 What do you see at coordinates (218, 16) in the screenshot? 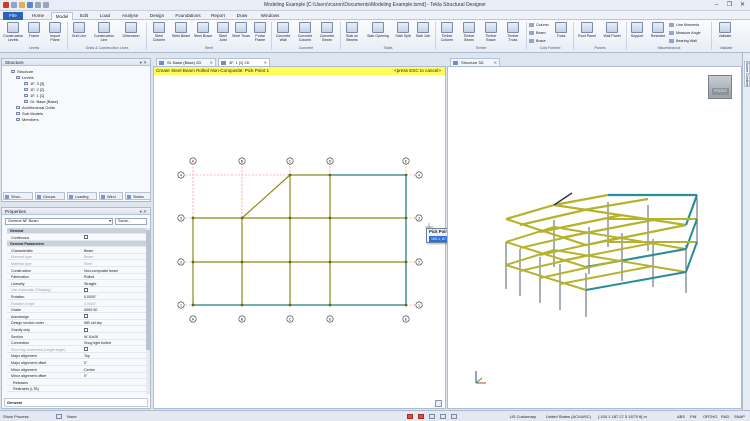
I see `tab-report: Report` at bounding box center [218, 16].